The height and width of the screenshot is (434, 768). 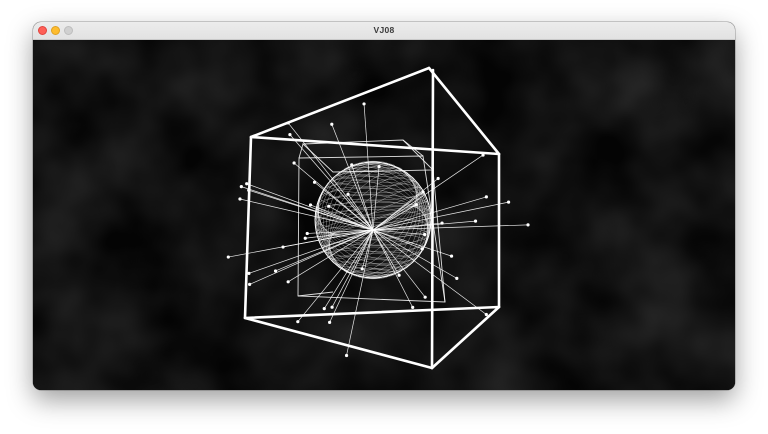 I want to click on window-title: VJ08, so click(x=384, y=30).